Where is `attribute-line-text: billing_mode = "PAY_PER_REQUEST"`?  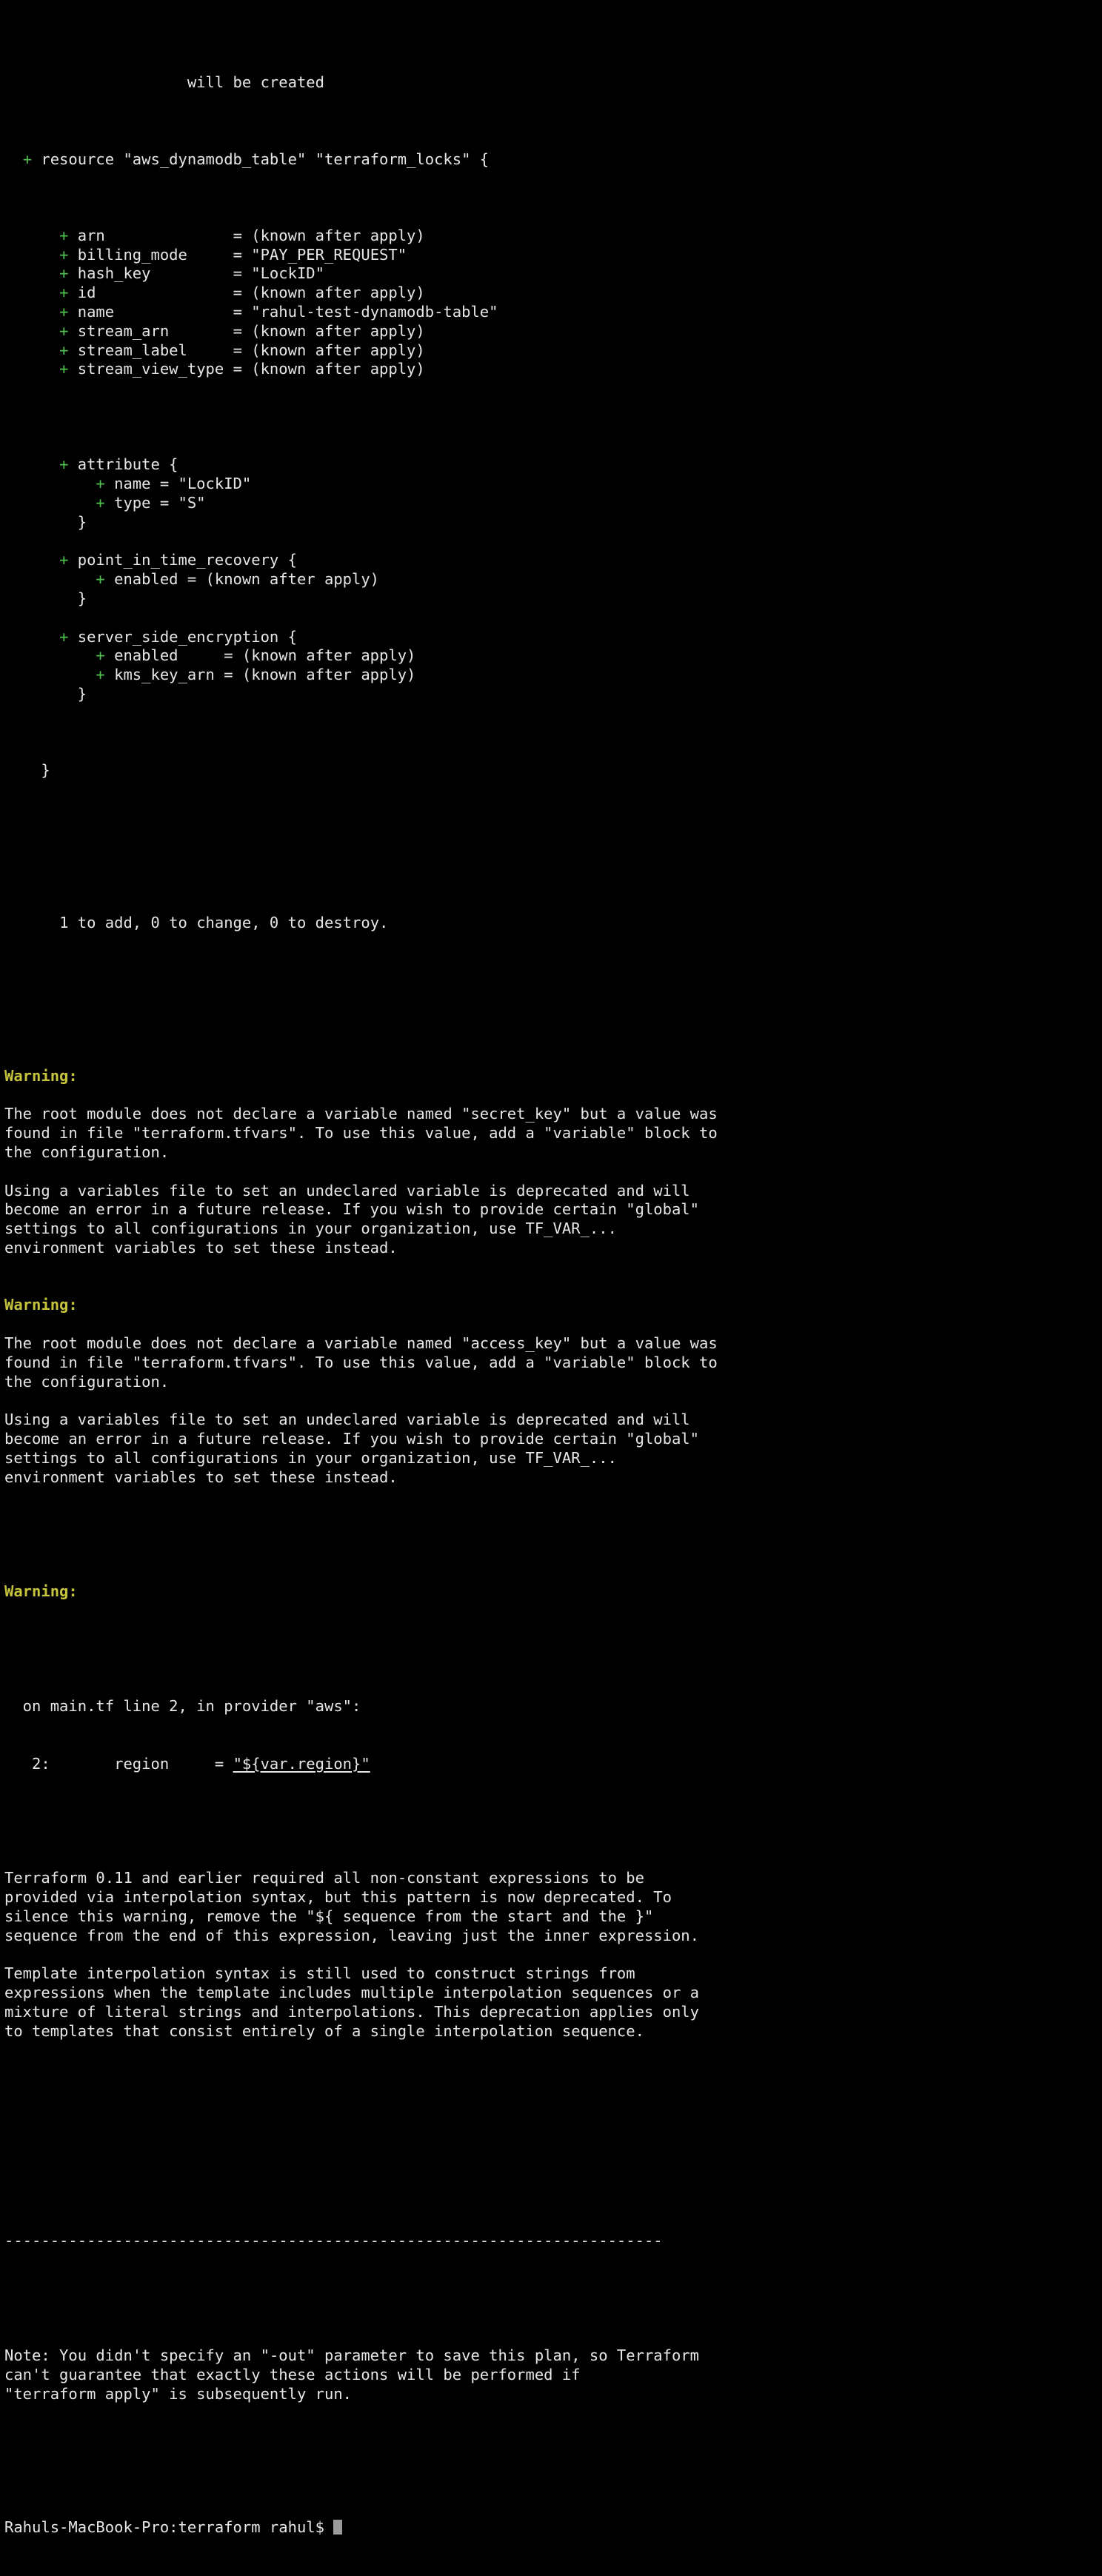 attribute-line-text: billing_mode = "PAY_PER_REQUEST" is located at coordinates (237, 254).